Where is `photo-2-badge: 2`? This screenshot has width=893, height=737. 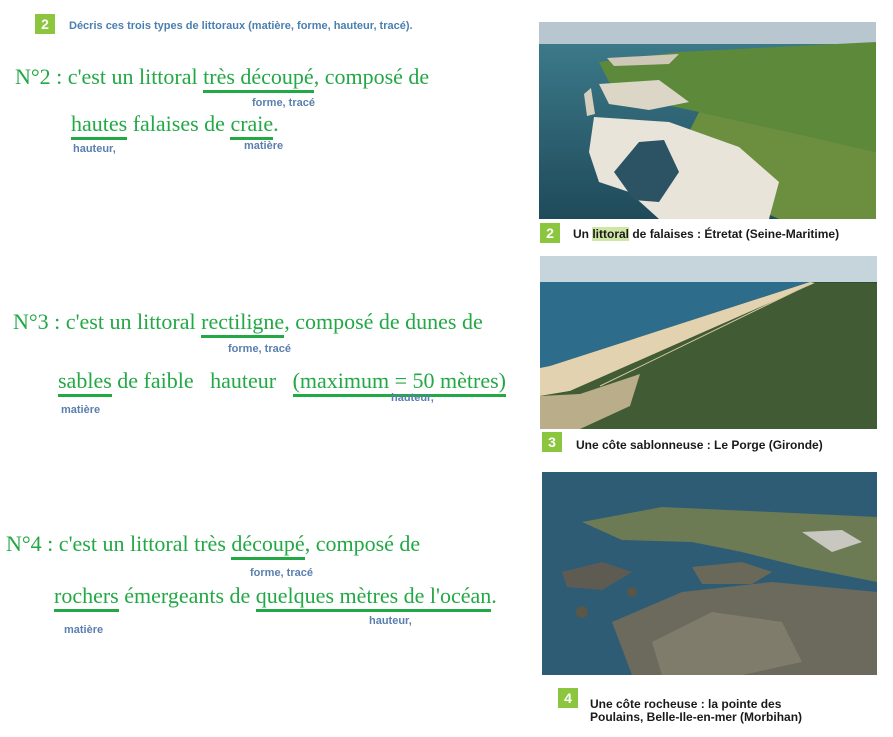 photo-2-badge: 2 is located at coordinates (550, 233).